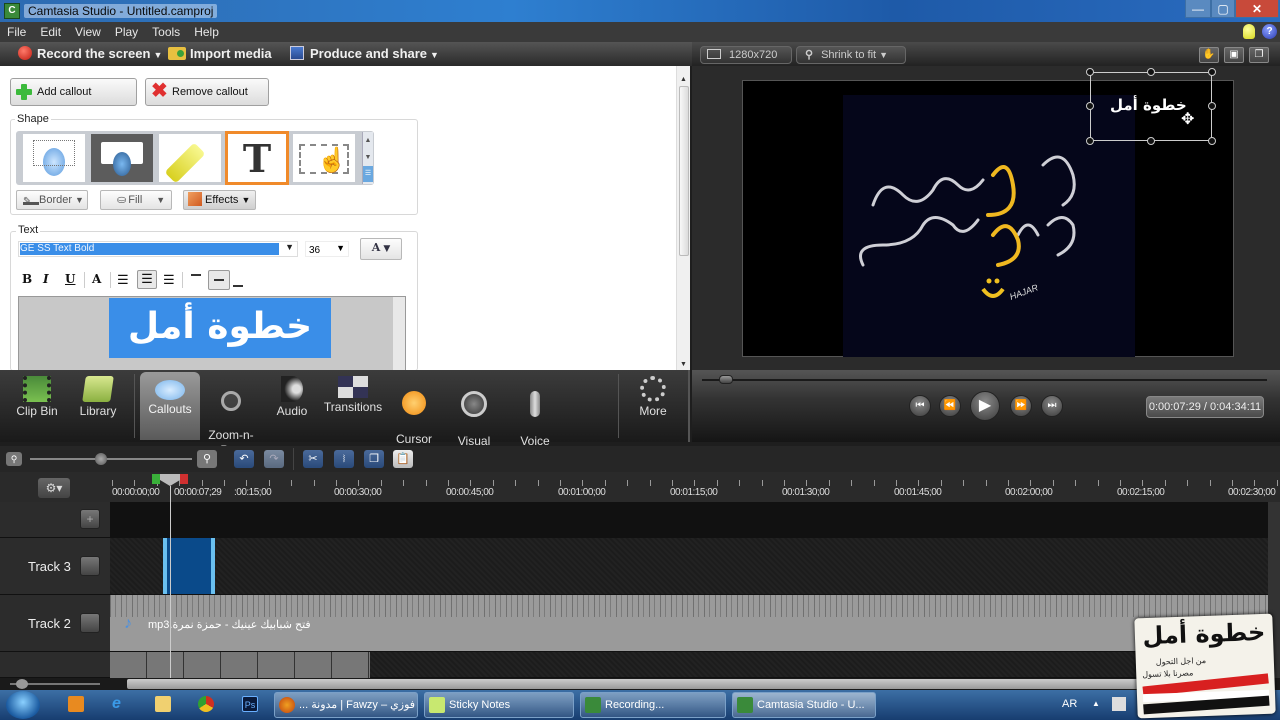 The width and height of the screenshot is (1280, 720). What do you see at coordinates (37, 406) in the screenshot?
I see `tab-clip-bin: Clip Bin` at bounding box center [37, 406].